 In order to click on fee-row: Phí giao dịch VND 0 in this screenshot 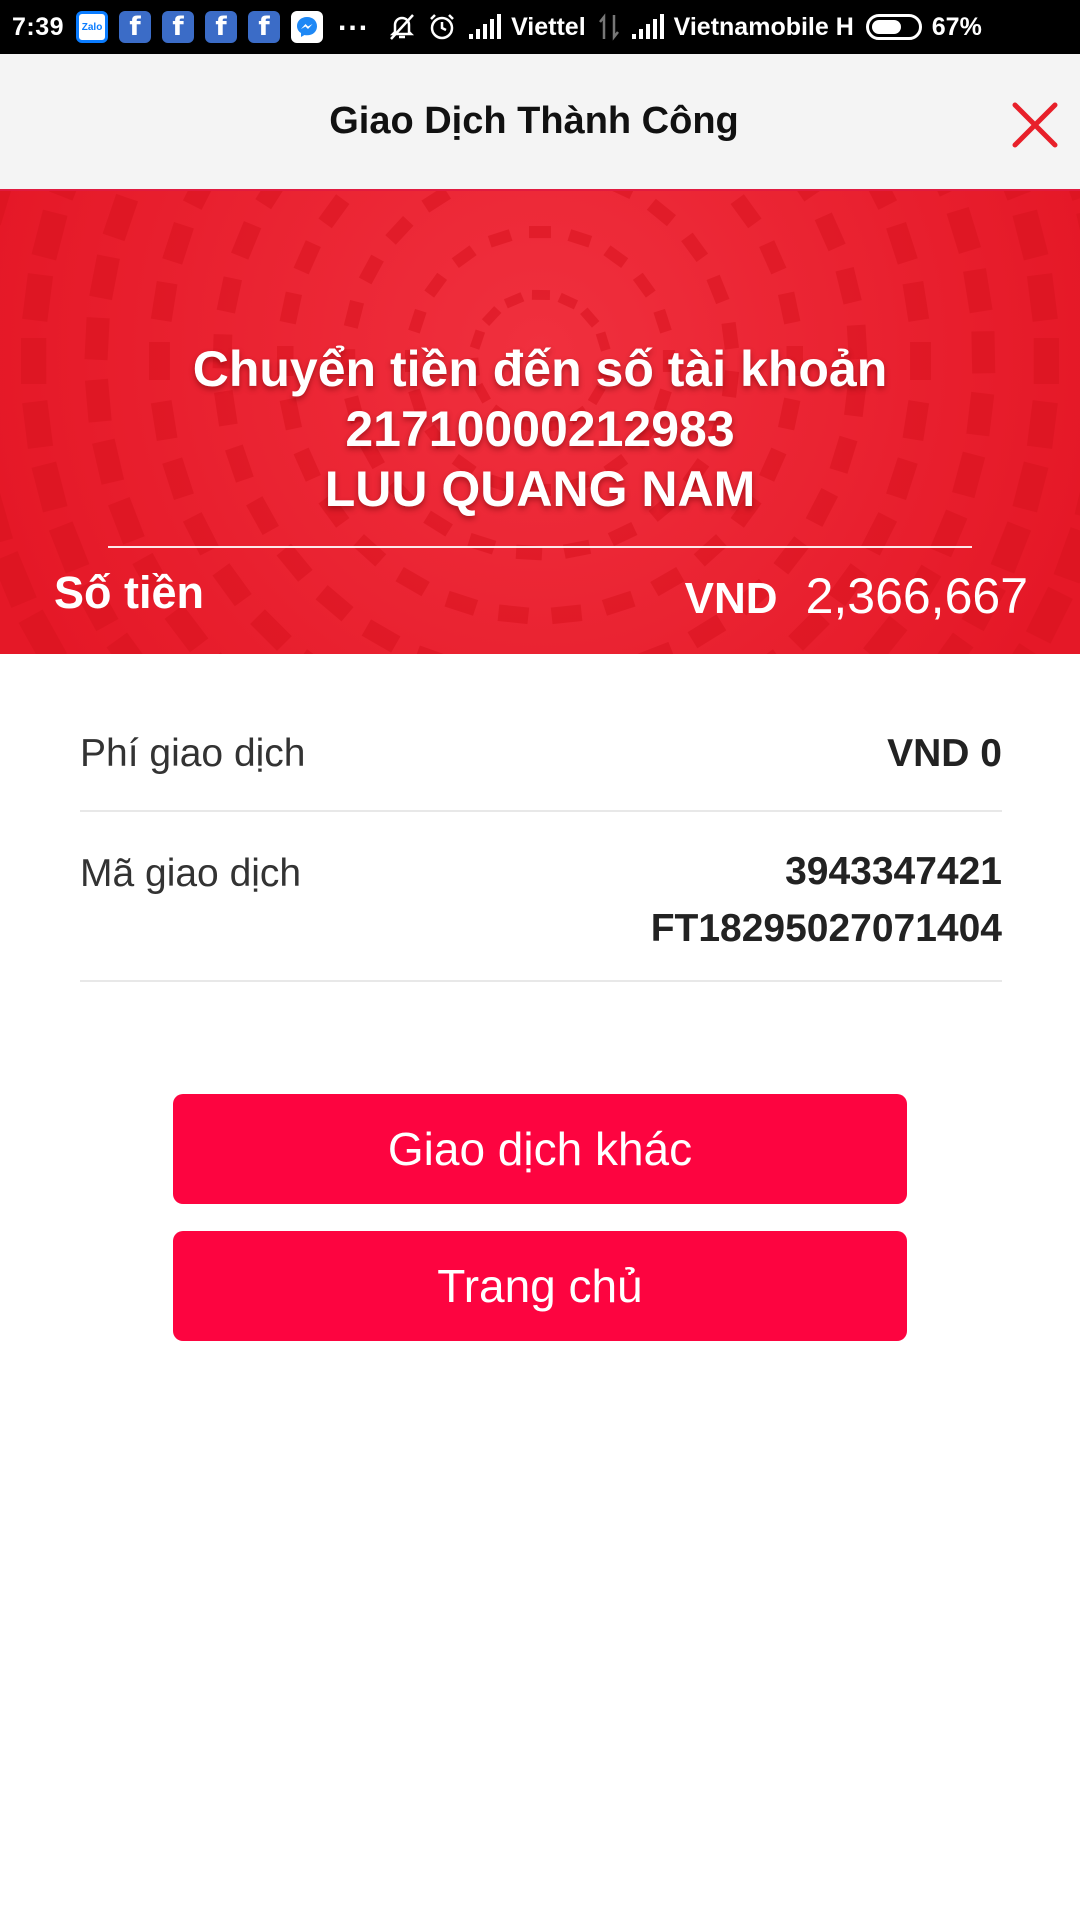, I will do `click(541, 756)`.